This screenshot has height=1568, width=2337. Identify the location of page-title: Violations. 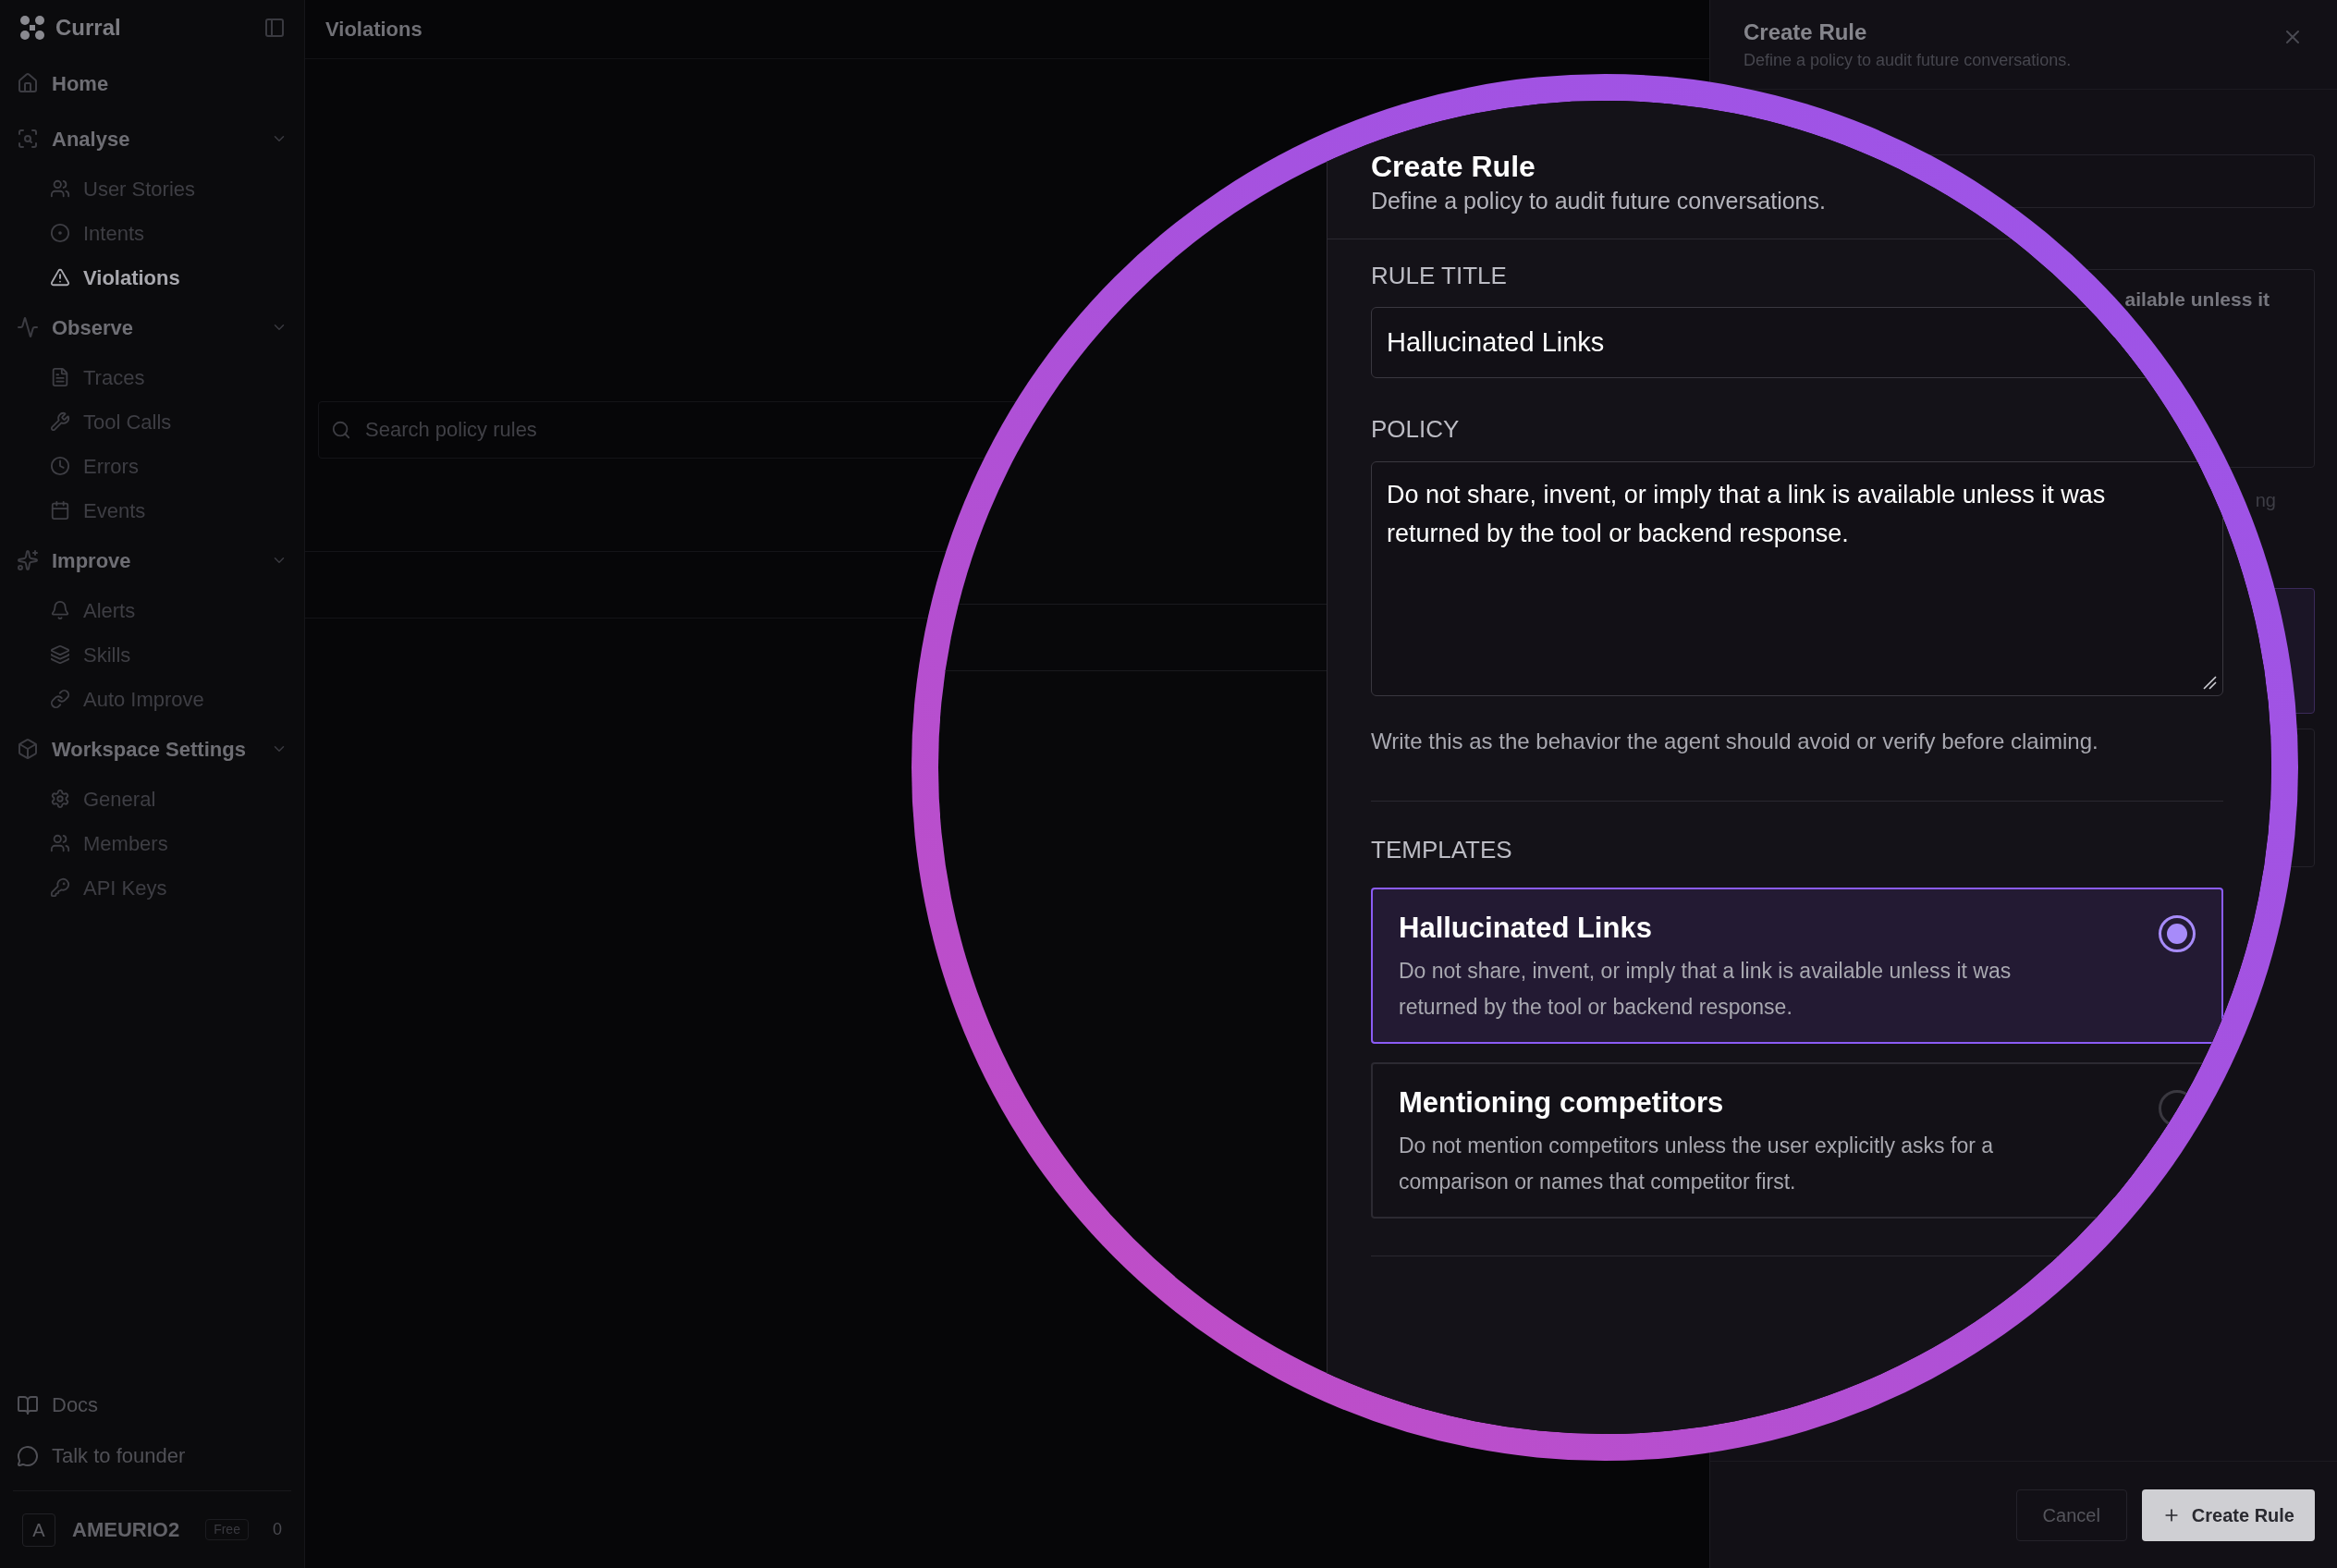
(373, 30).